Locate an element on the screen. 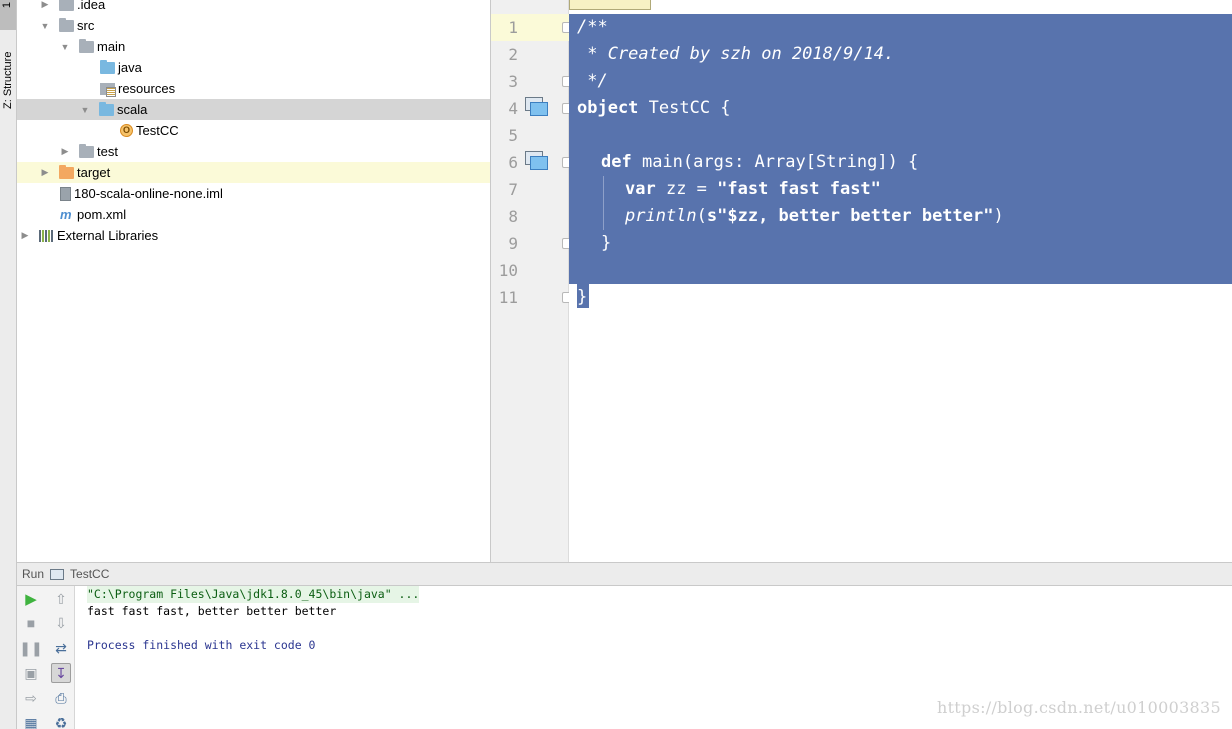 The height and width of the screenshot is (729, 1232). structure-tab-label: Z: Structure is located at coordinates (8, 80).